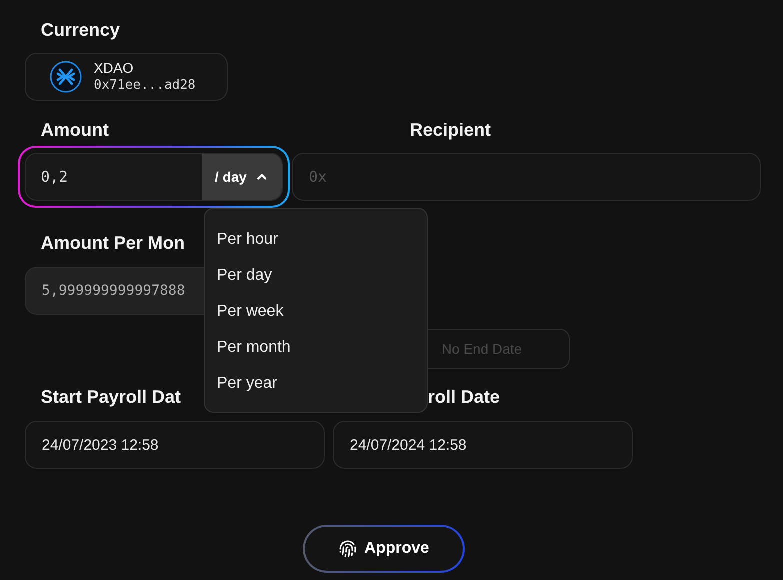  What do you see at coordinates (483, 445) in the screenshot?
I see `date-field: 24/07/2024 12:58` at bounding box center [483, 445].